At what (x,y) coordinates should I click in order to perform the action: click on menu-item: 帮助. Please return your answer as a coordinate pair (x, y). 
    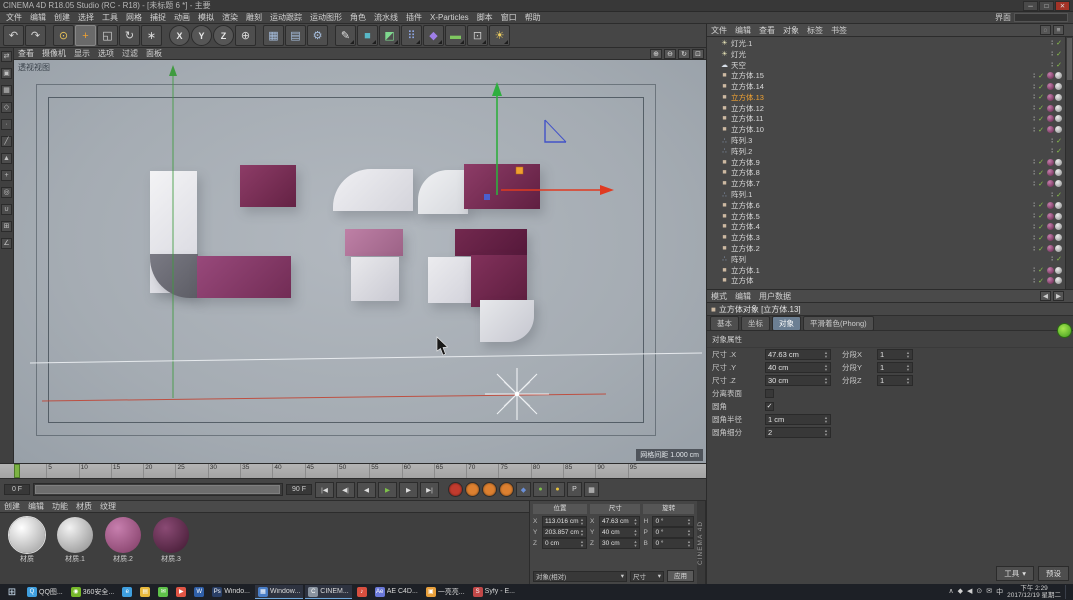
    Looking at the image, I should click on (533, 17).